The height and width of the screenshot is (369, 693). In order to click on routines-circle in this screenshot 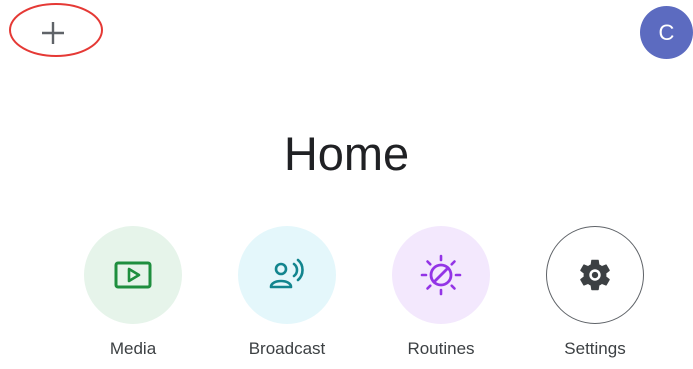, I will do `click(441, 275)`.